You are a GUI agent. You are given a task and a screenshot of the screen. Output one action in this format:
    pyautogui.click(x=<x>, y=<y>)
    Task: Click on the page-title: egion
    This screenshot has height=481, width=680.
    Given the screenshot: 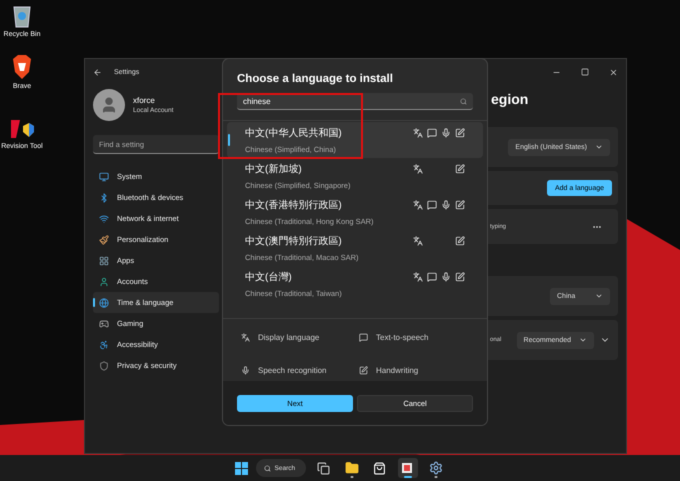 What is the action you would take?
    pyautogui.click(x=510, y=99)
    